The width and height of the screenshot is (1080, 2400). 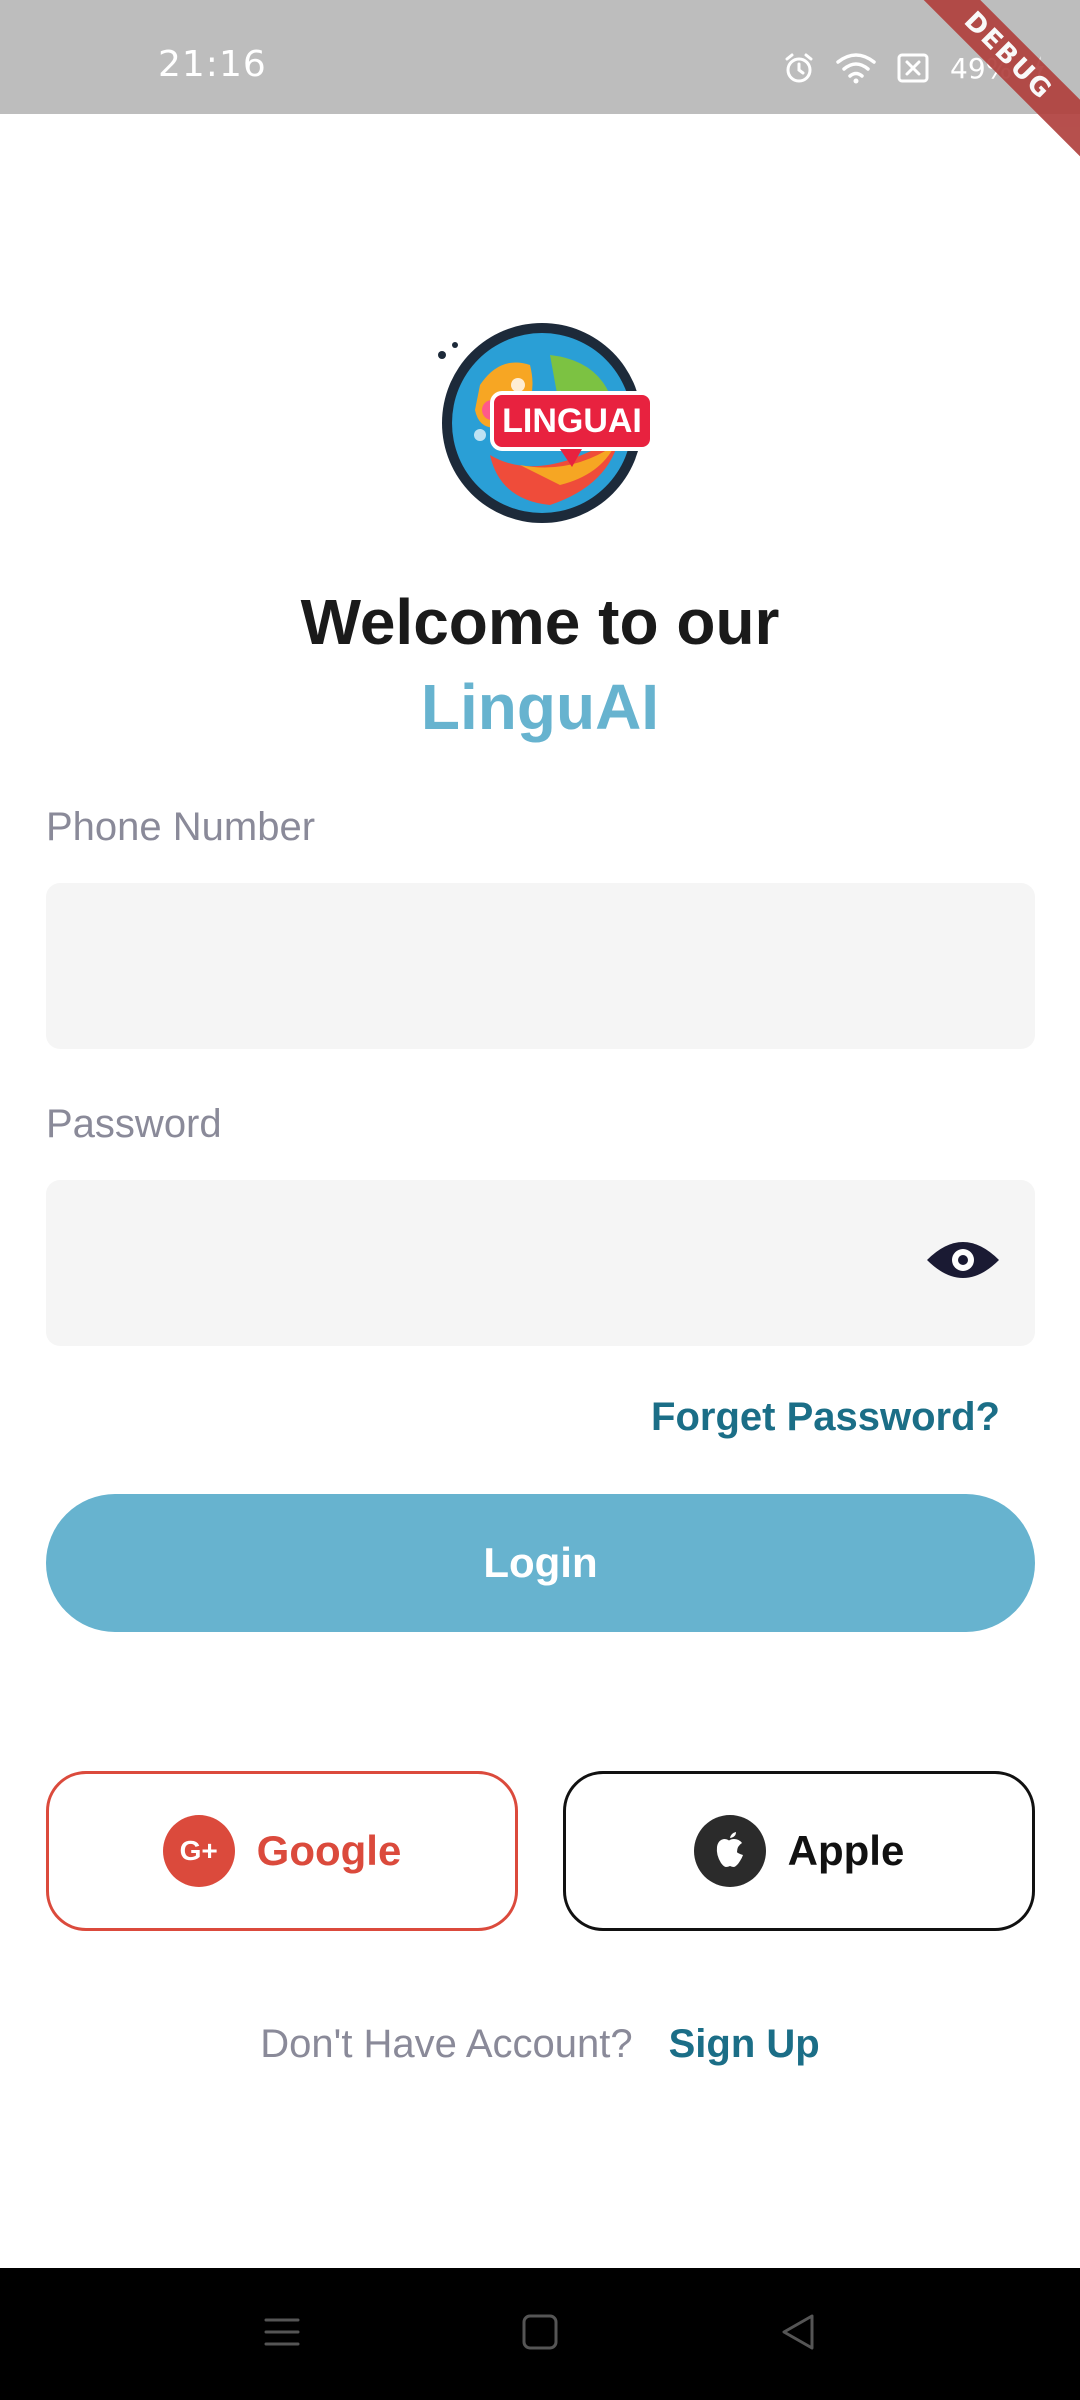 What do you see at coordinates (825, 1417) in the screenshot?
I see `forget-password-link: Forget Password?` at bounding box center [825, 1417].